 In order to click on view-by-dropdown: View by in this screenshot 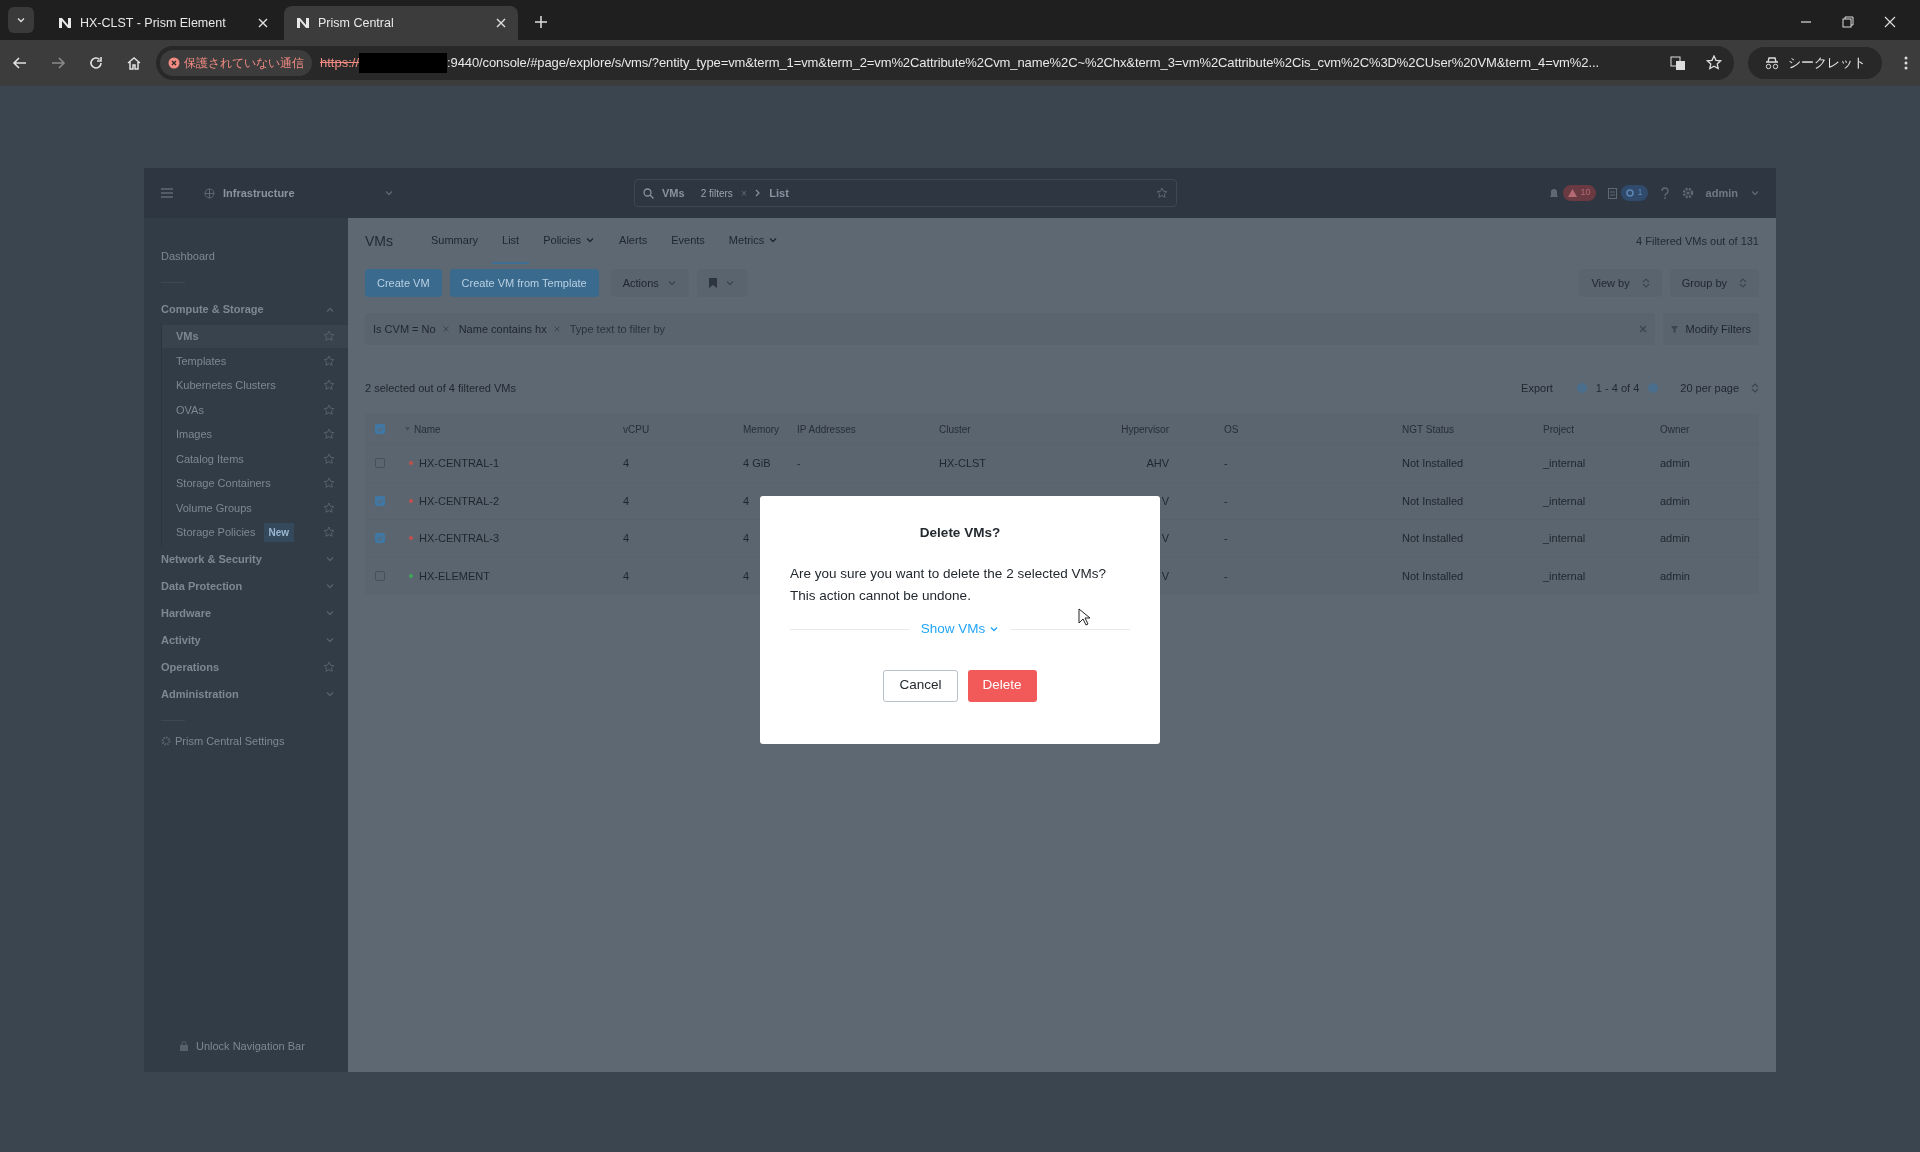, I will do `click(1620, 283)`.